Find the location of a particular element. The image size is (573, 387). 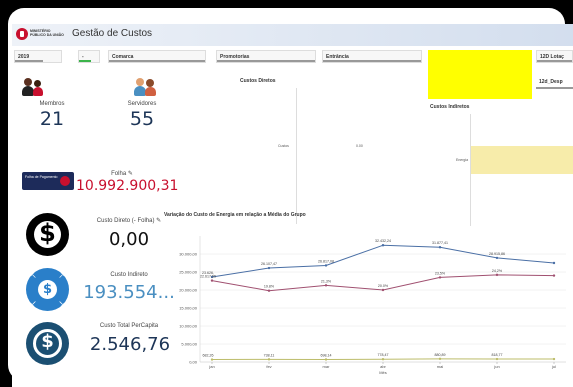

servants-icon is located at coordinates (146, 87).